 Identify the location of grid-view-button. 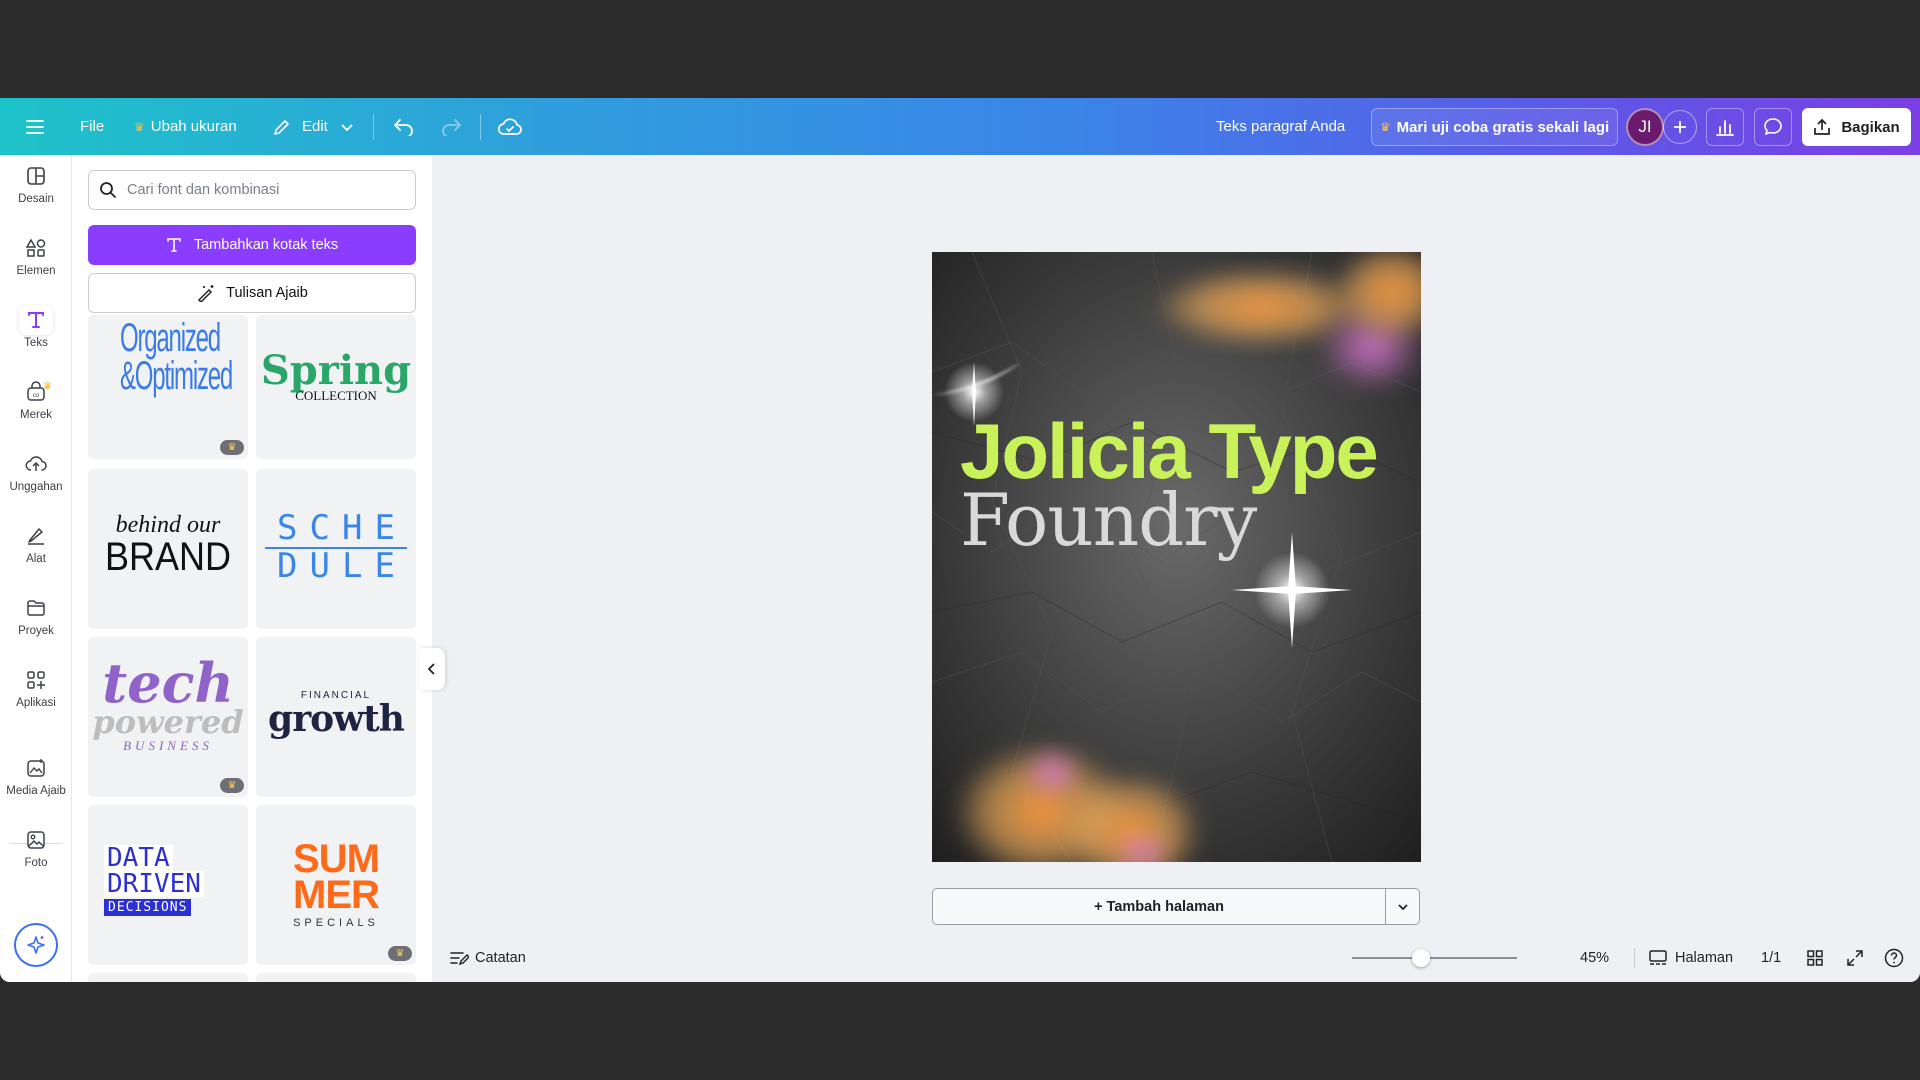
(1815, 958).